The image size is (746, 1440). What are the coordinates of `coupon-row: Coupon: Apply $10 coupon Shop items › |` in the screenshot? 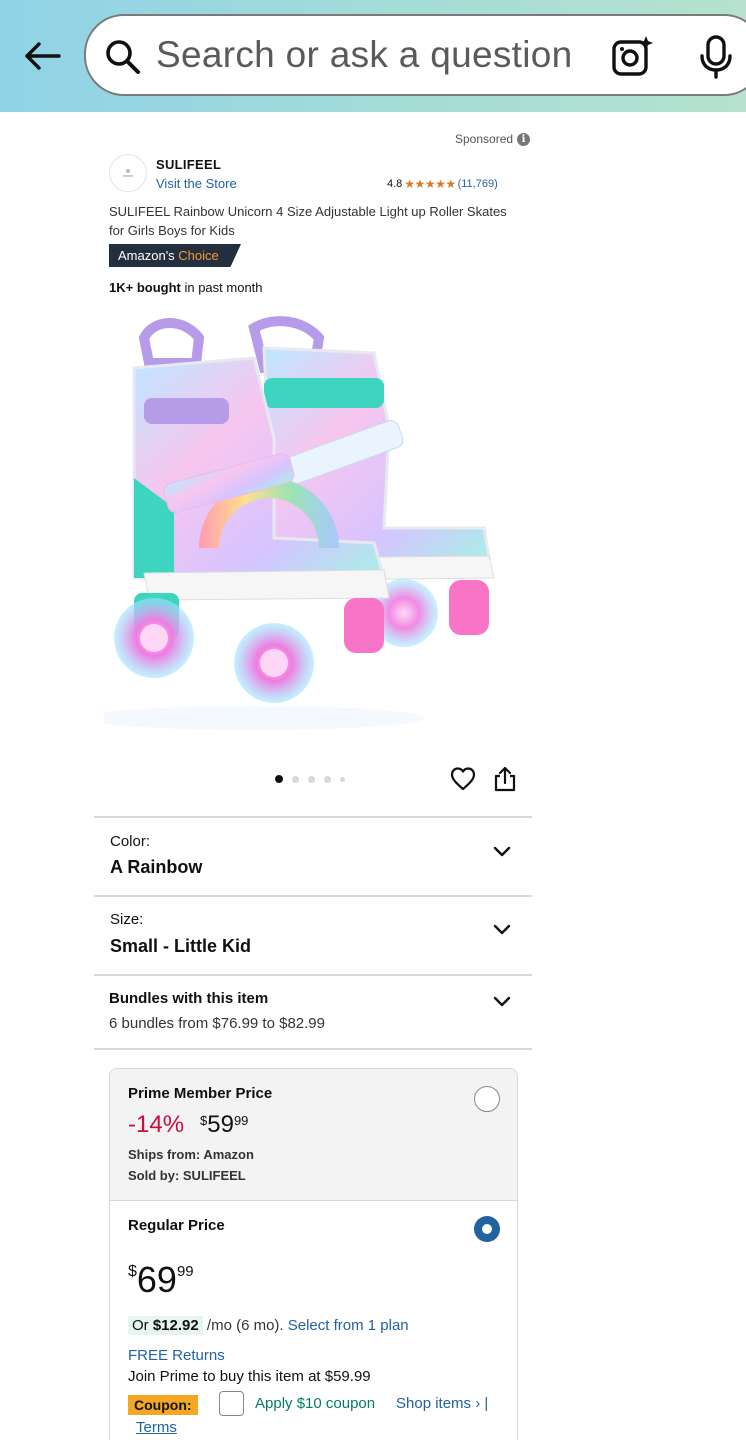 It's located at (318, 1404).